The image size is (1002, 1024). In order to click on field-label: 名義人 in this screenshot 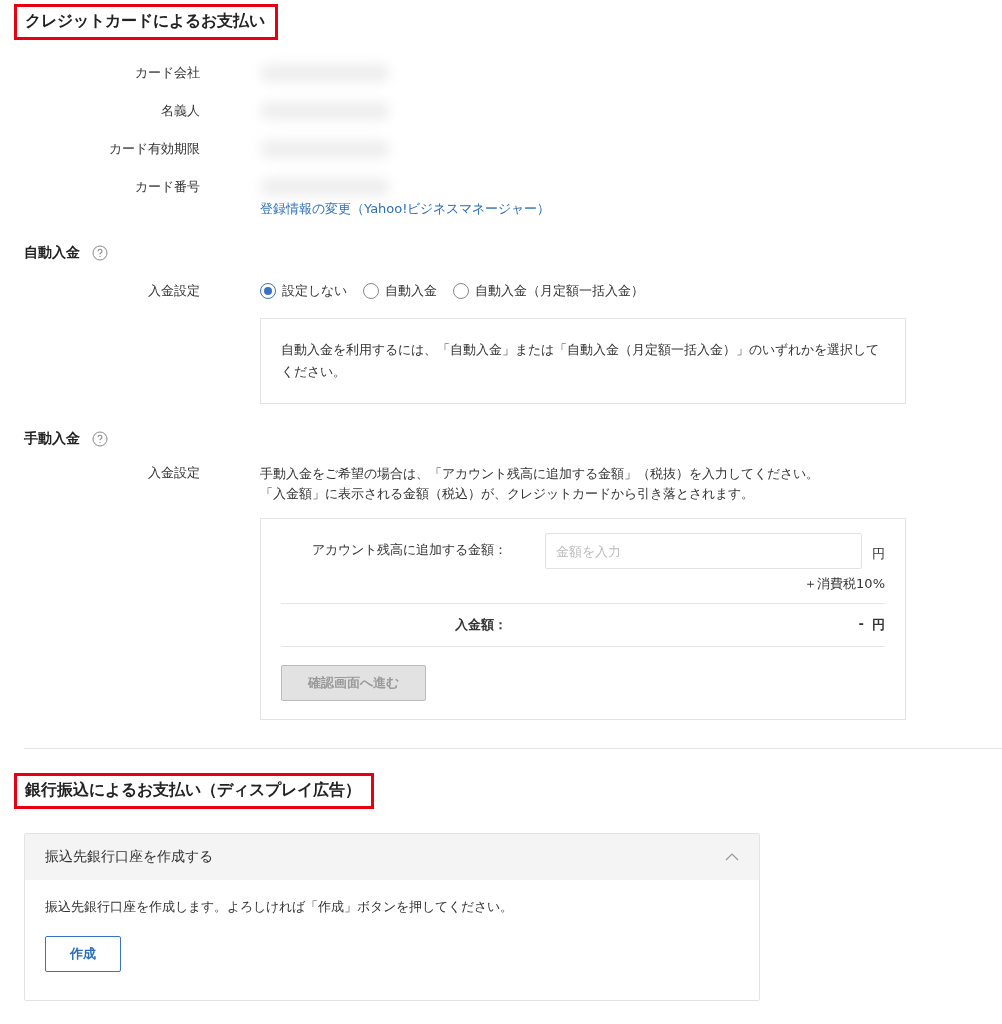, I will do `click(180, 111)`.